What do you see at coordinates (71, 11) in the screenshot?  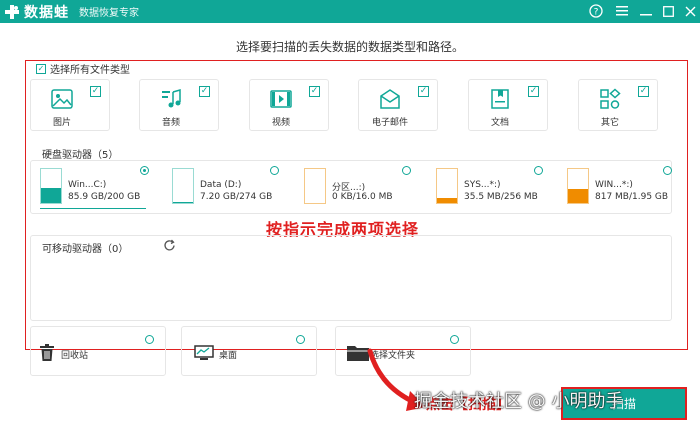 I see `brand: 数据蛙 数据恢复专家` at bounding box center [71, 11].